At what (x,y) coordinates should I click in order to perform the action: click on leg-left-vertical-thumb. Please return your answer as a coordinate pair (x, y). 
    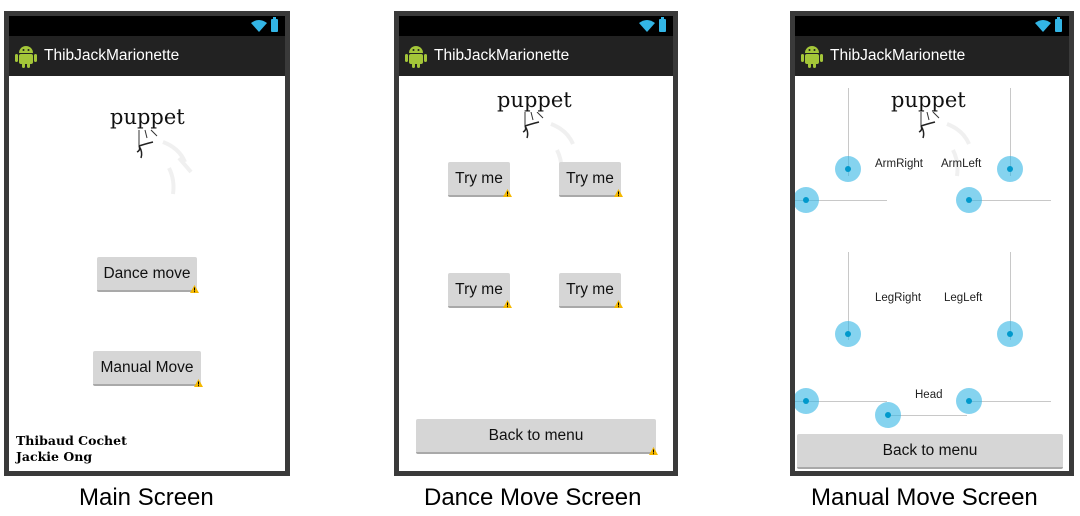
    Looking at the image, I should click on (1010, 334).